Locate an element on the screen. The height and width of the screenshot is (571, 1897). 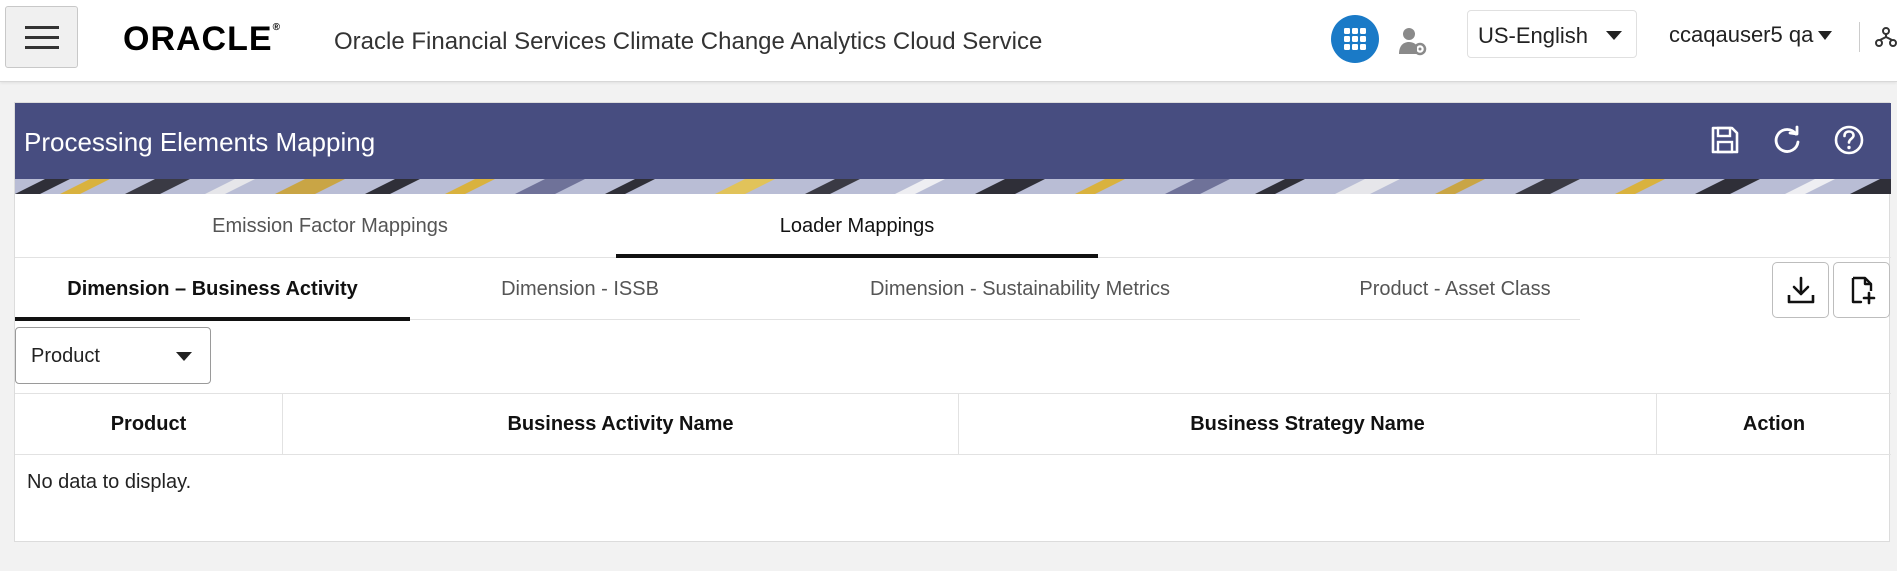
add-file-button is located at coordinates (1861, 290).